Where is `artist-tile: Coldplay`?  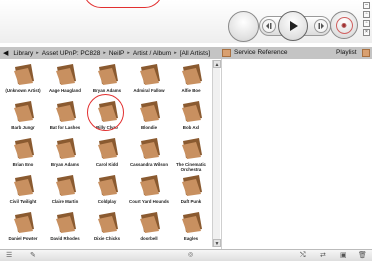
artist-tile: Coldplay is located at coordinates (107, 191).